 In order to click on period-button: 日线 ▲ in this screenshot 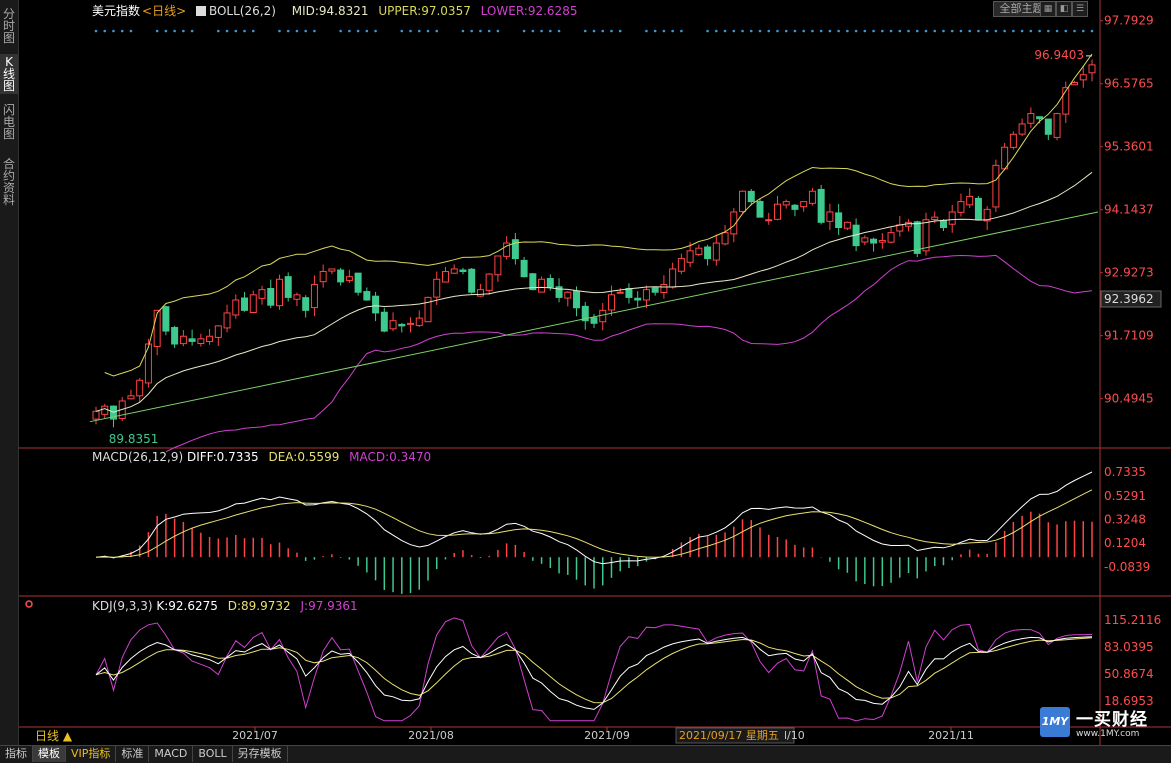, I will do `click(54, 736)`.